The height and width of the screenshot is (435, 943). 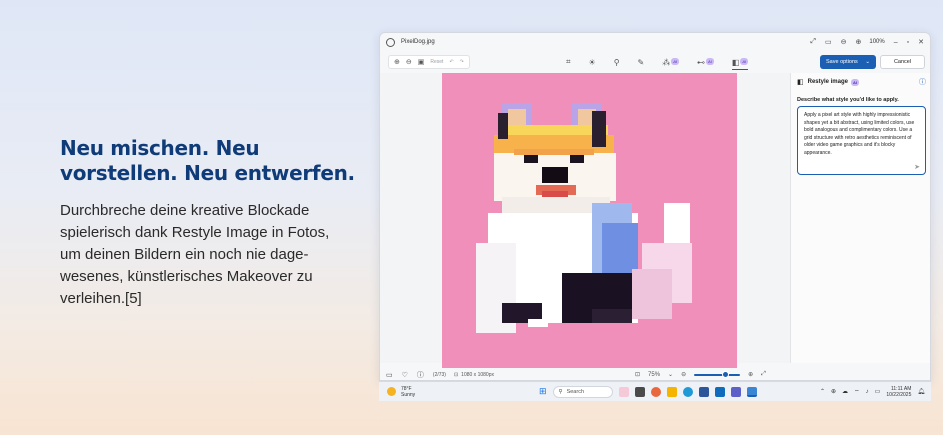 I want to click on maximize-icon: ▫, so click(x=908, y=42).